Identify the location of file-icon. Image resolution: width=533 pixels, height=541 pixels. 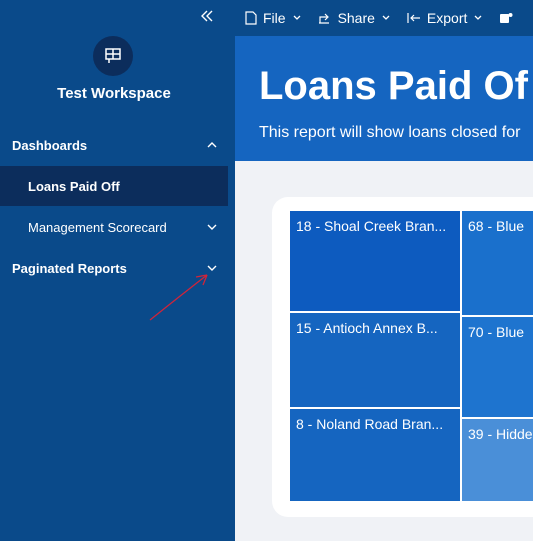
(251, 18).